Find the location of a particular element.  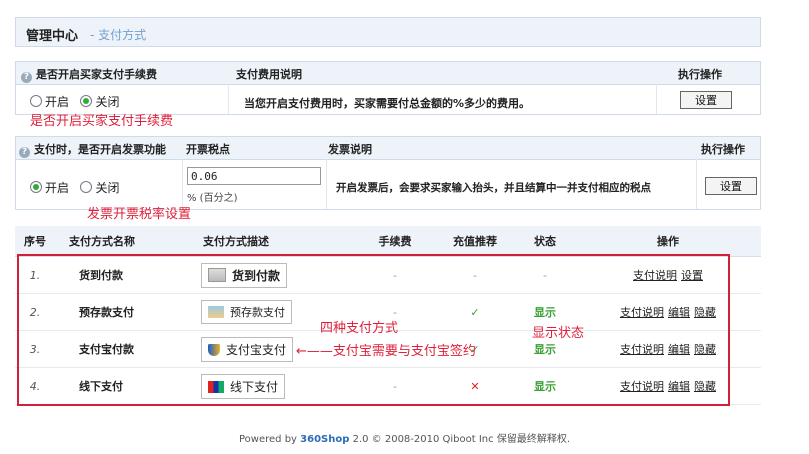

fee-radio-on is located at coordinates (36, 101).